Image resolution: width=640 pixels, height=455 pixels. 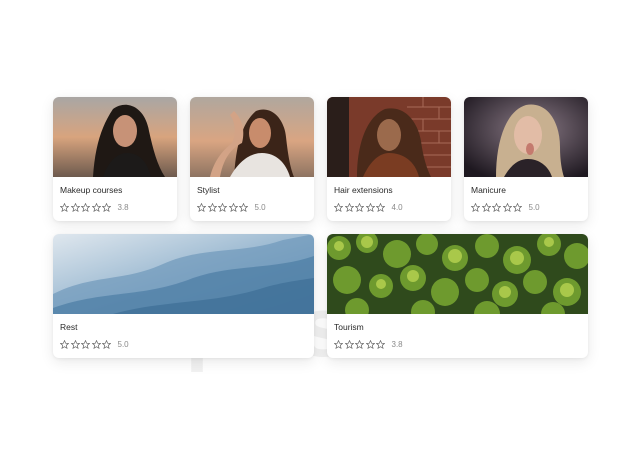 I want to click on category-card-makeup-courses: Makeup courses 3.8, so click(x=115, y=159).